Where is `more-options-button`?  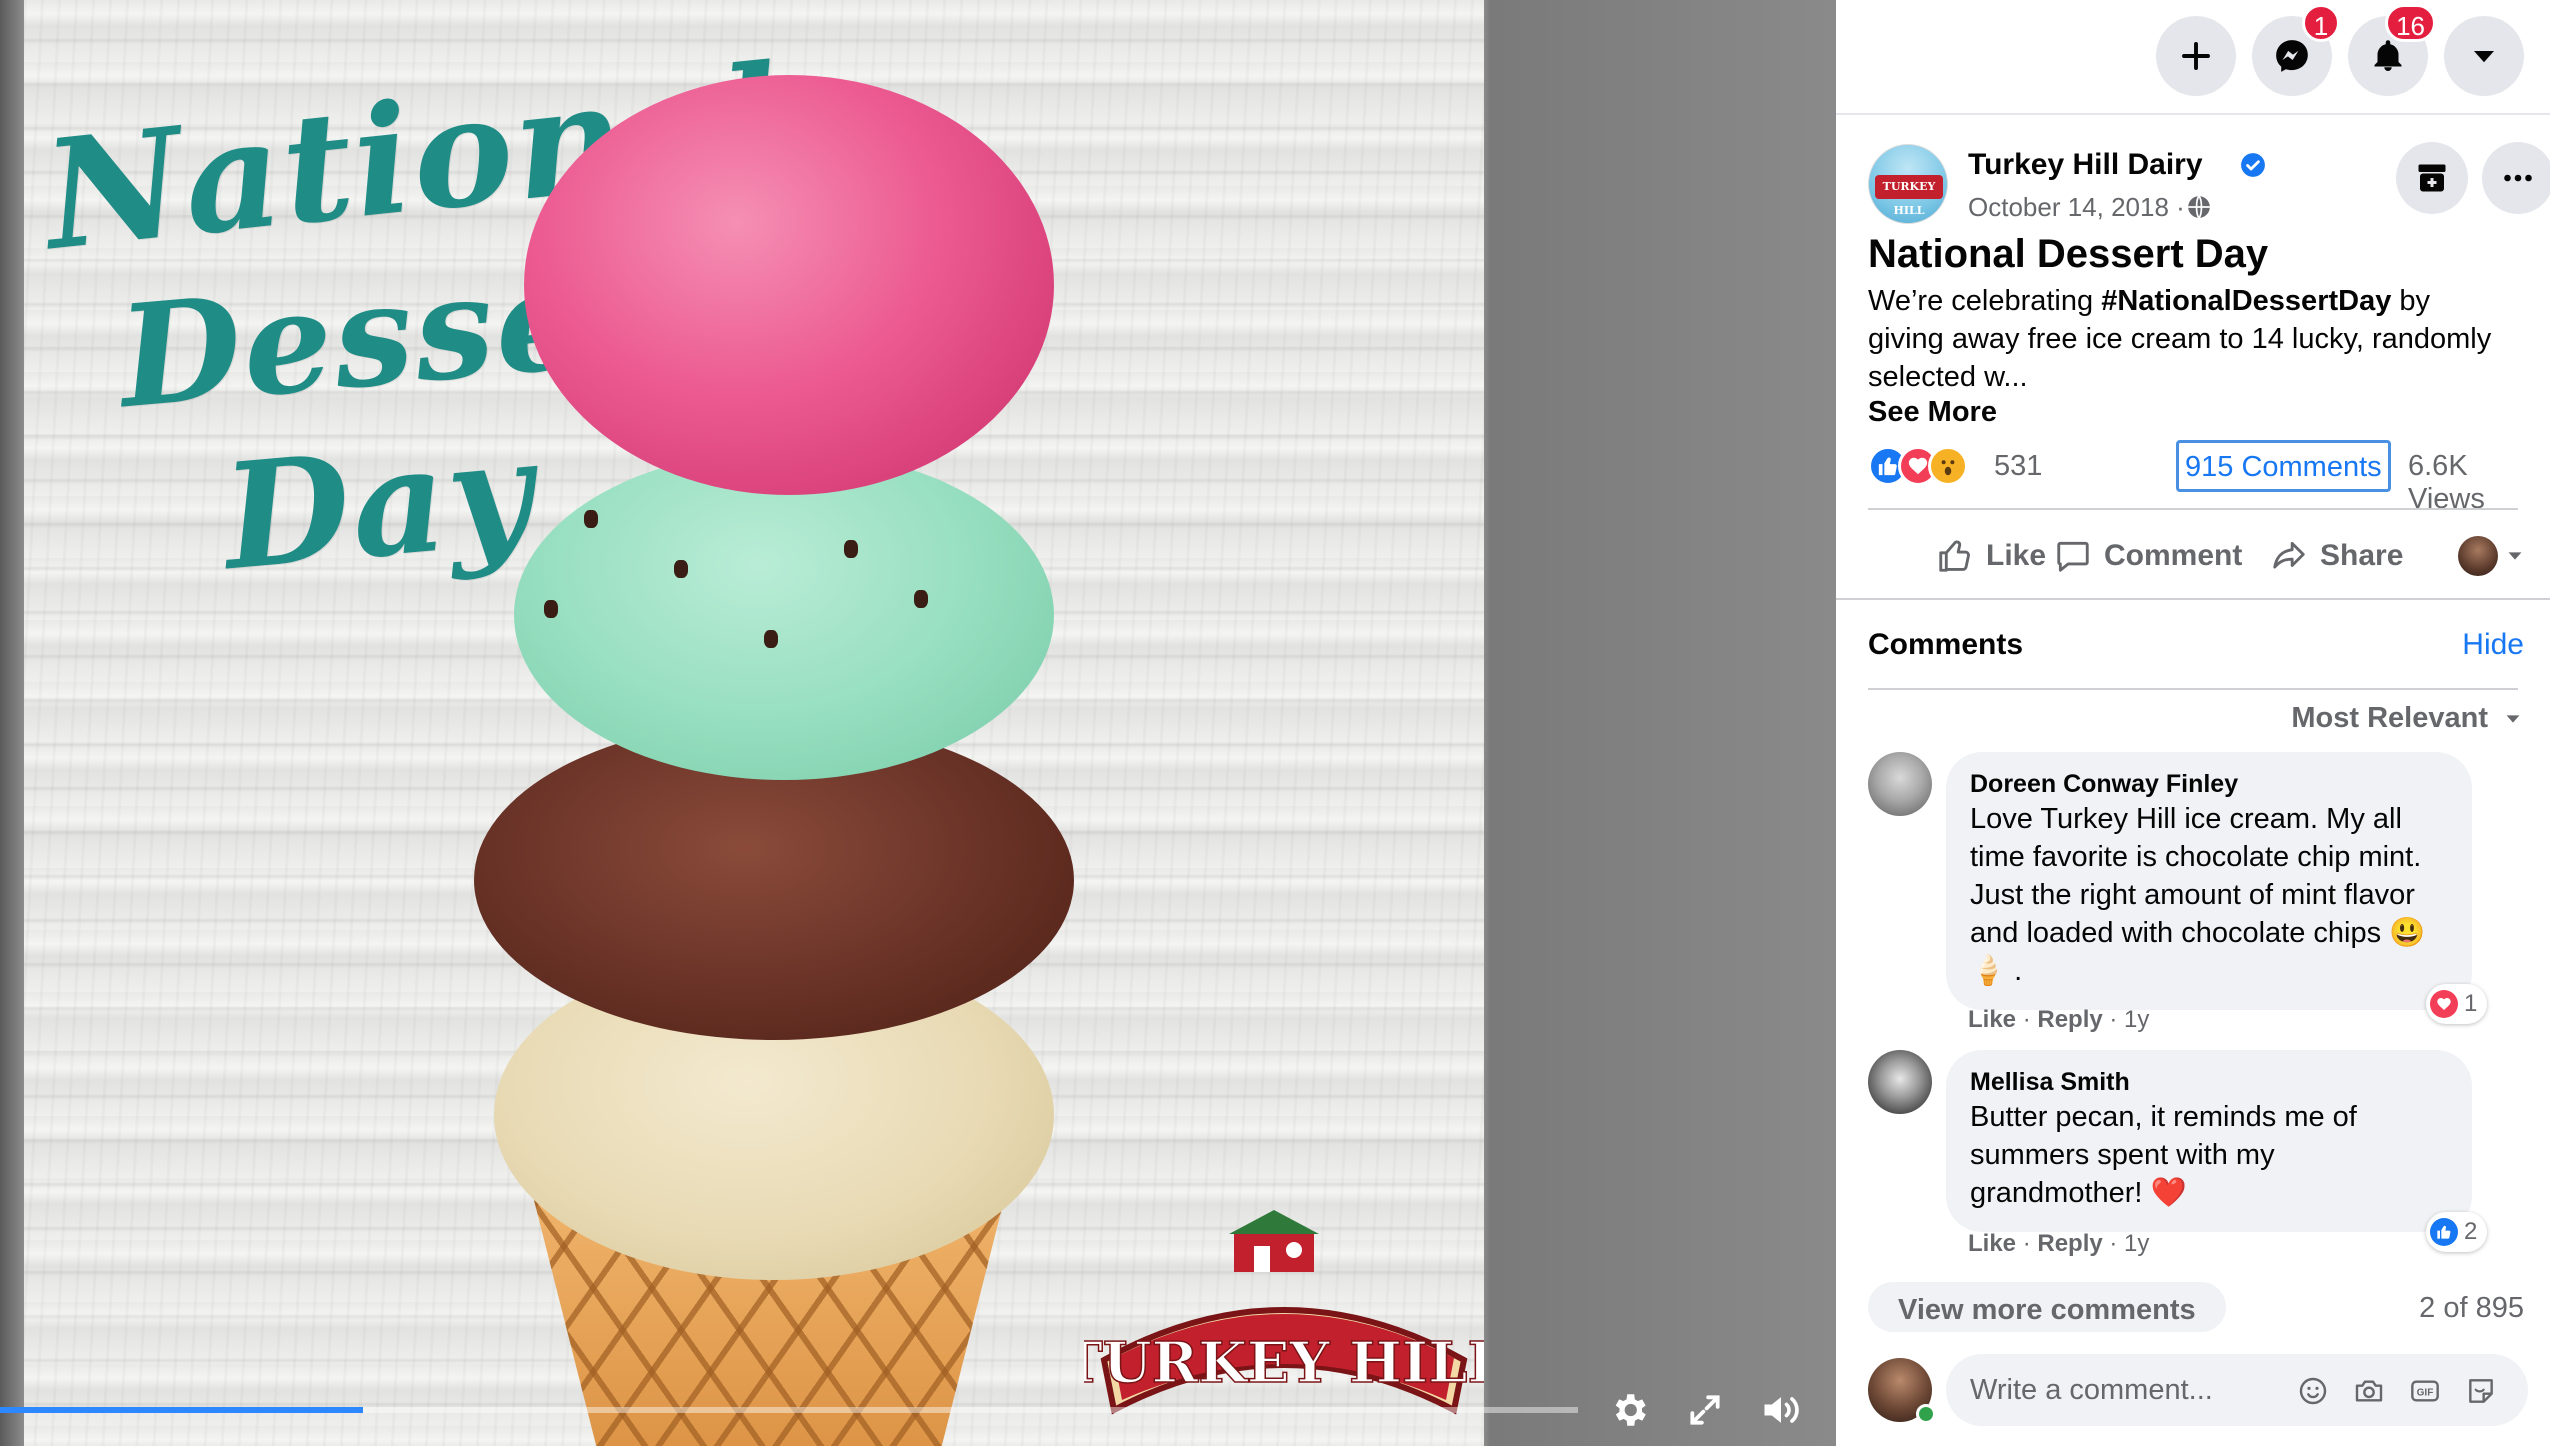
more-options-button is located at coordinates (2516, 178).